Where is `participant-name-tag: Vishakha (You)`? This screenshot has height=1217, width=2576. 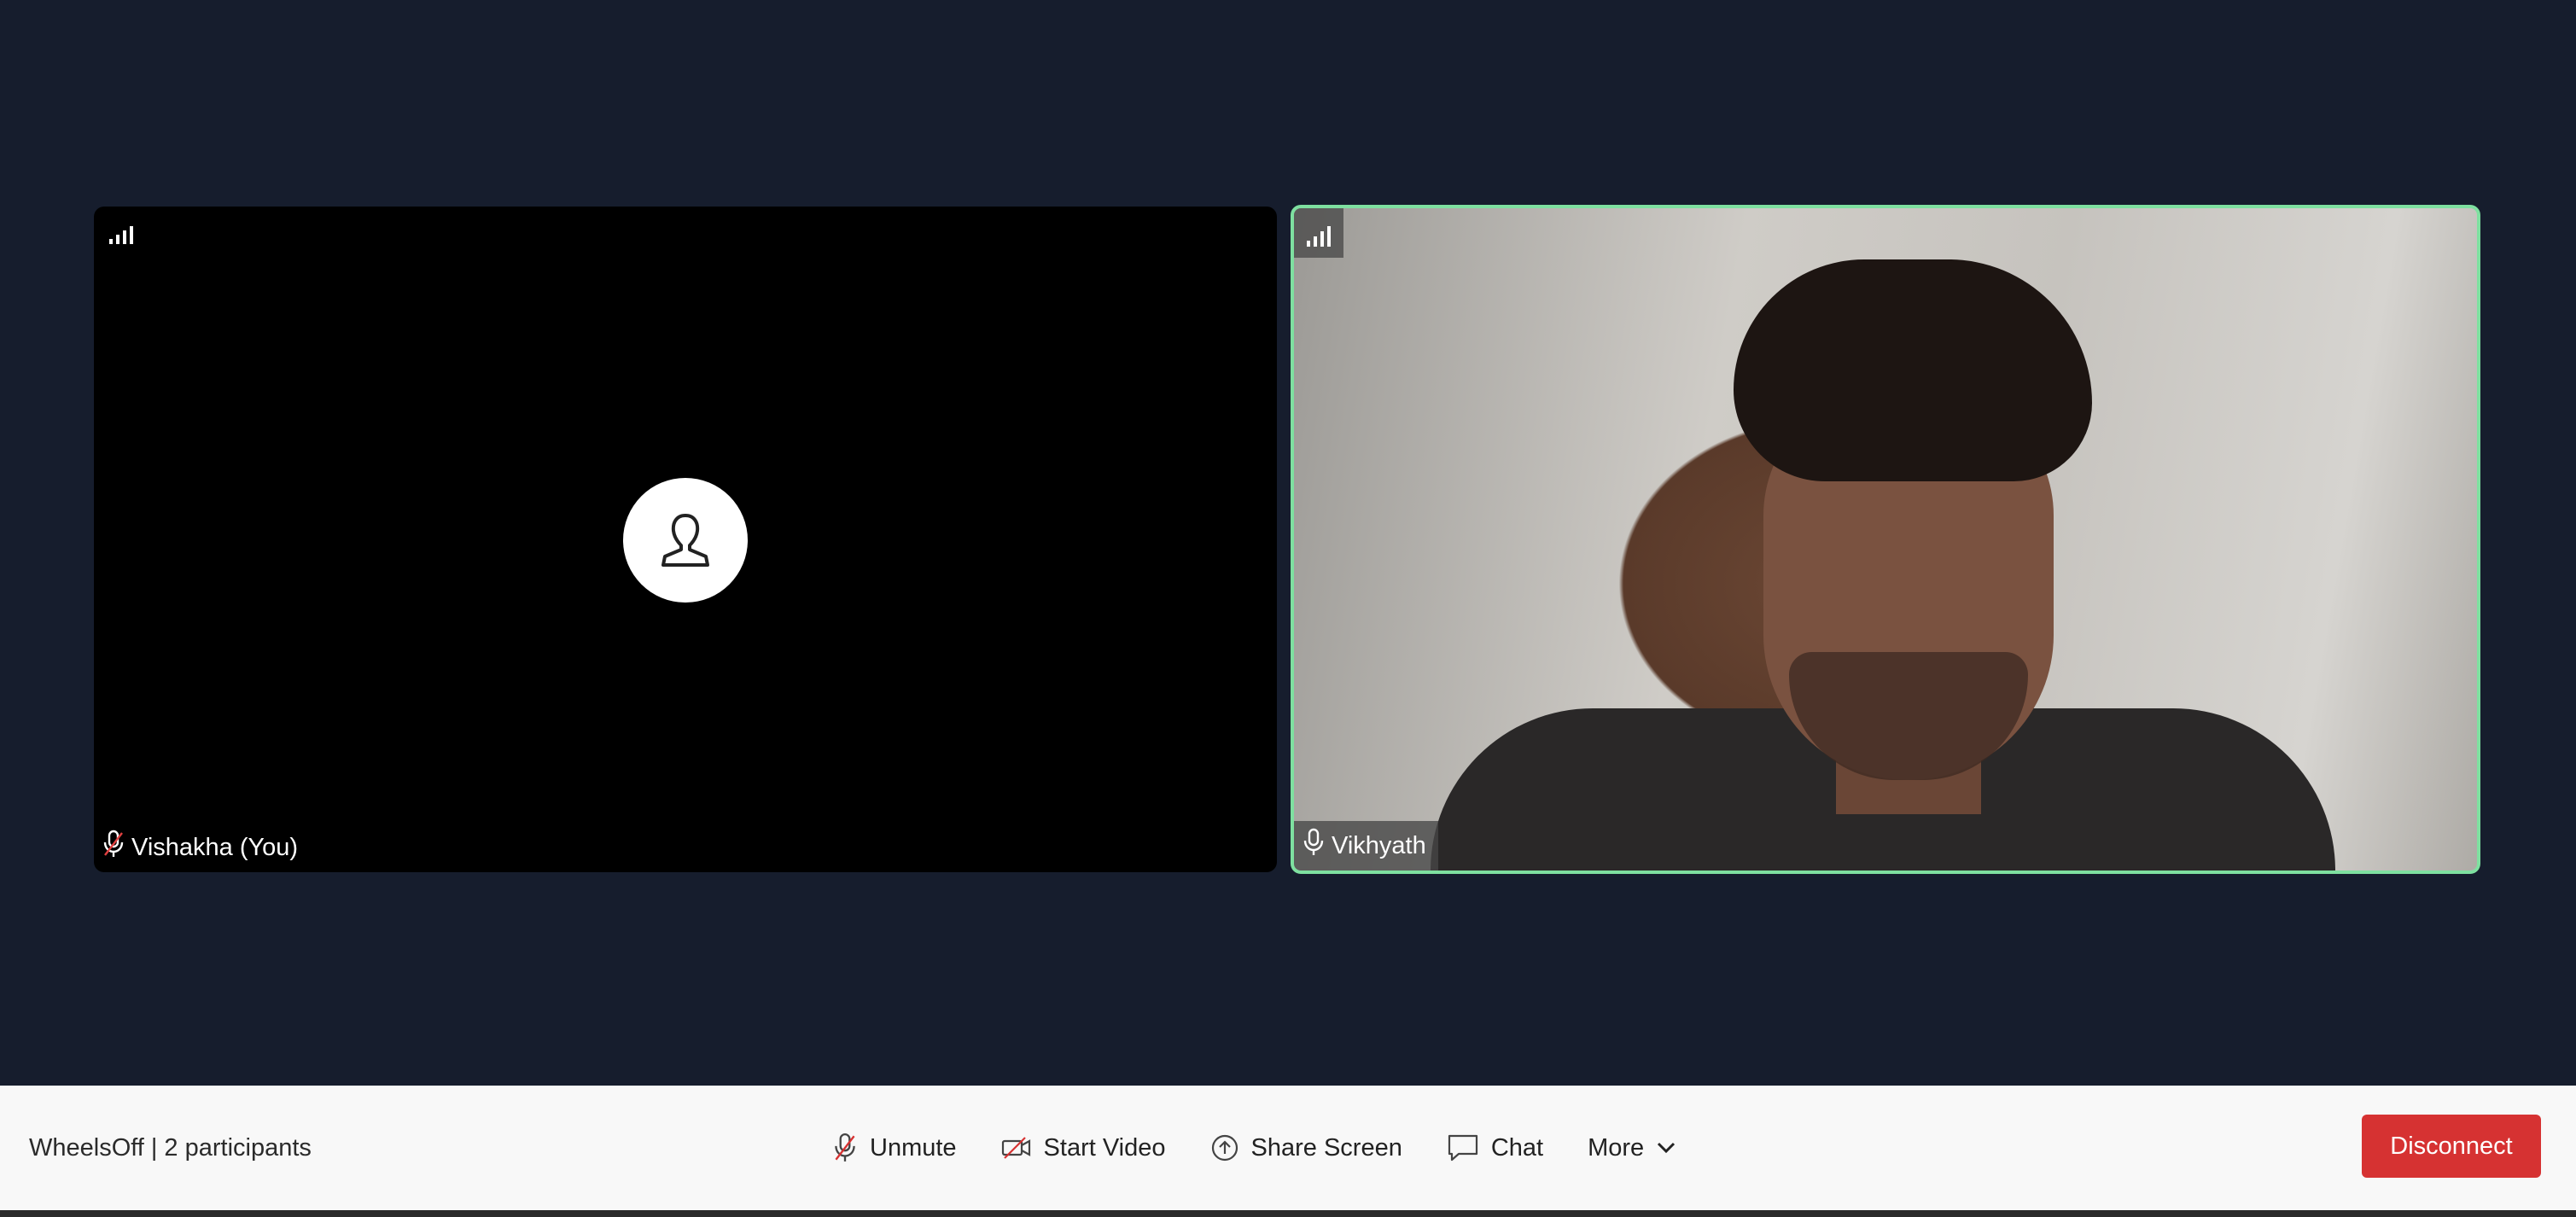 participant-name-tag: Vishakha (You) is located at coordinates (202, 847).